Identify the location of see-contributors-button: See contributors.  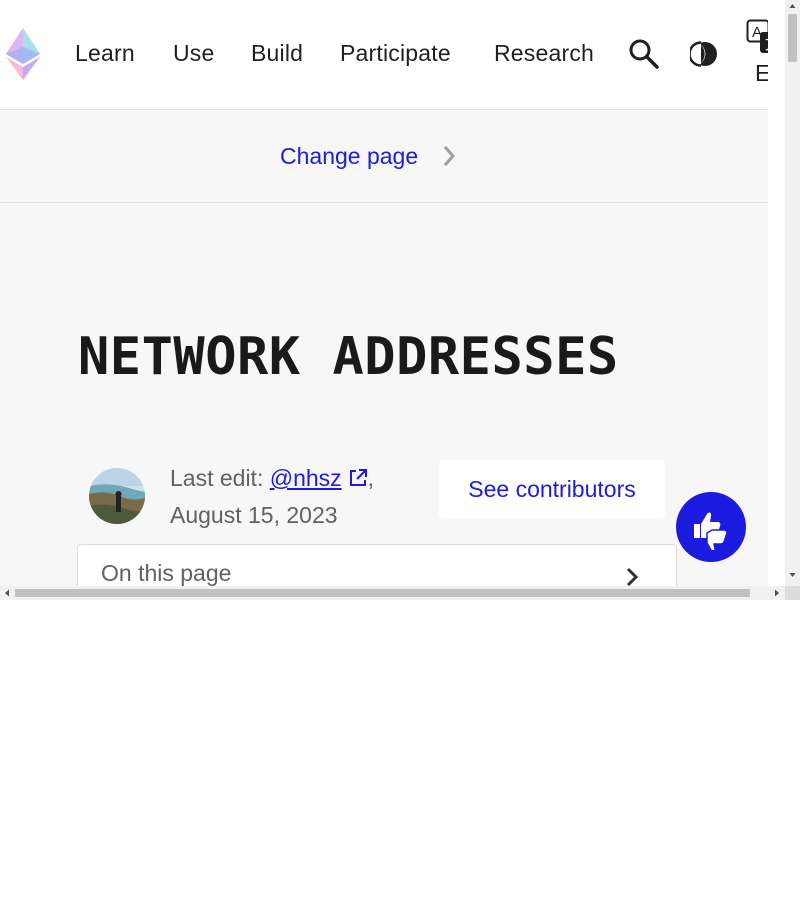
(552, 489).